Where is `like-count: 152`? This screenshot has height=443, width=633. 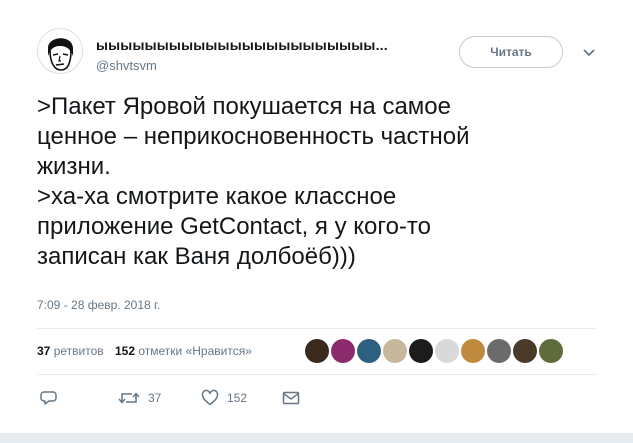 like-count: 152 is located at coordinates (237, 398).